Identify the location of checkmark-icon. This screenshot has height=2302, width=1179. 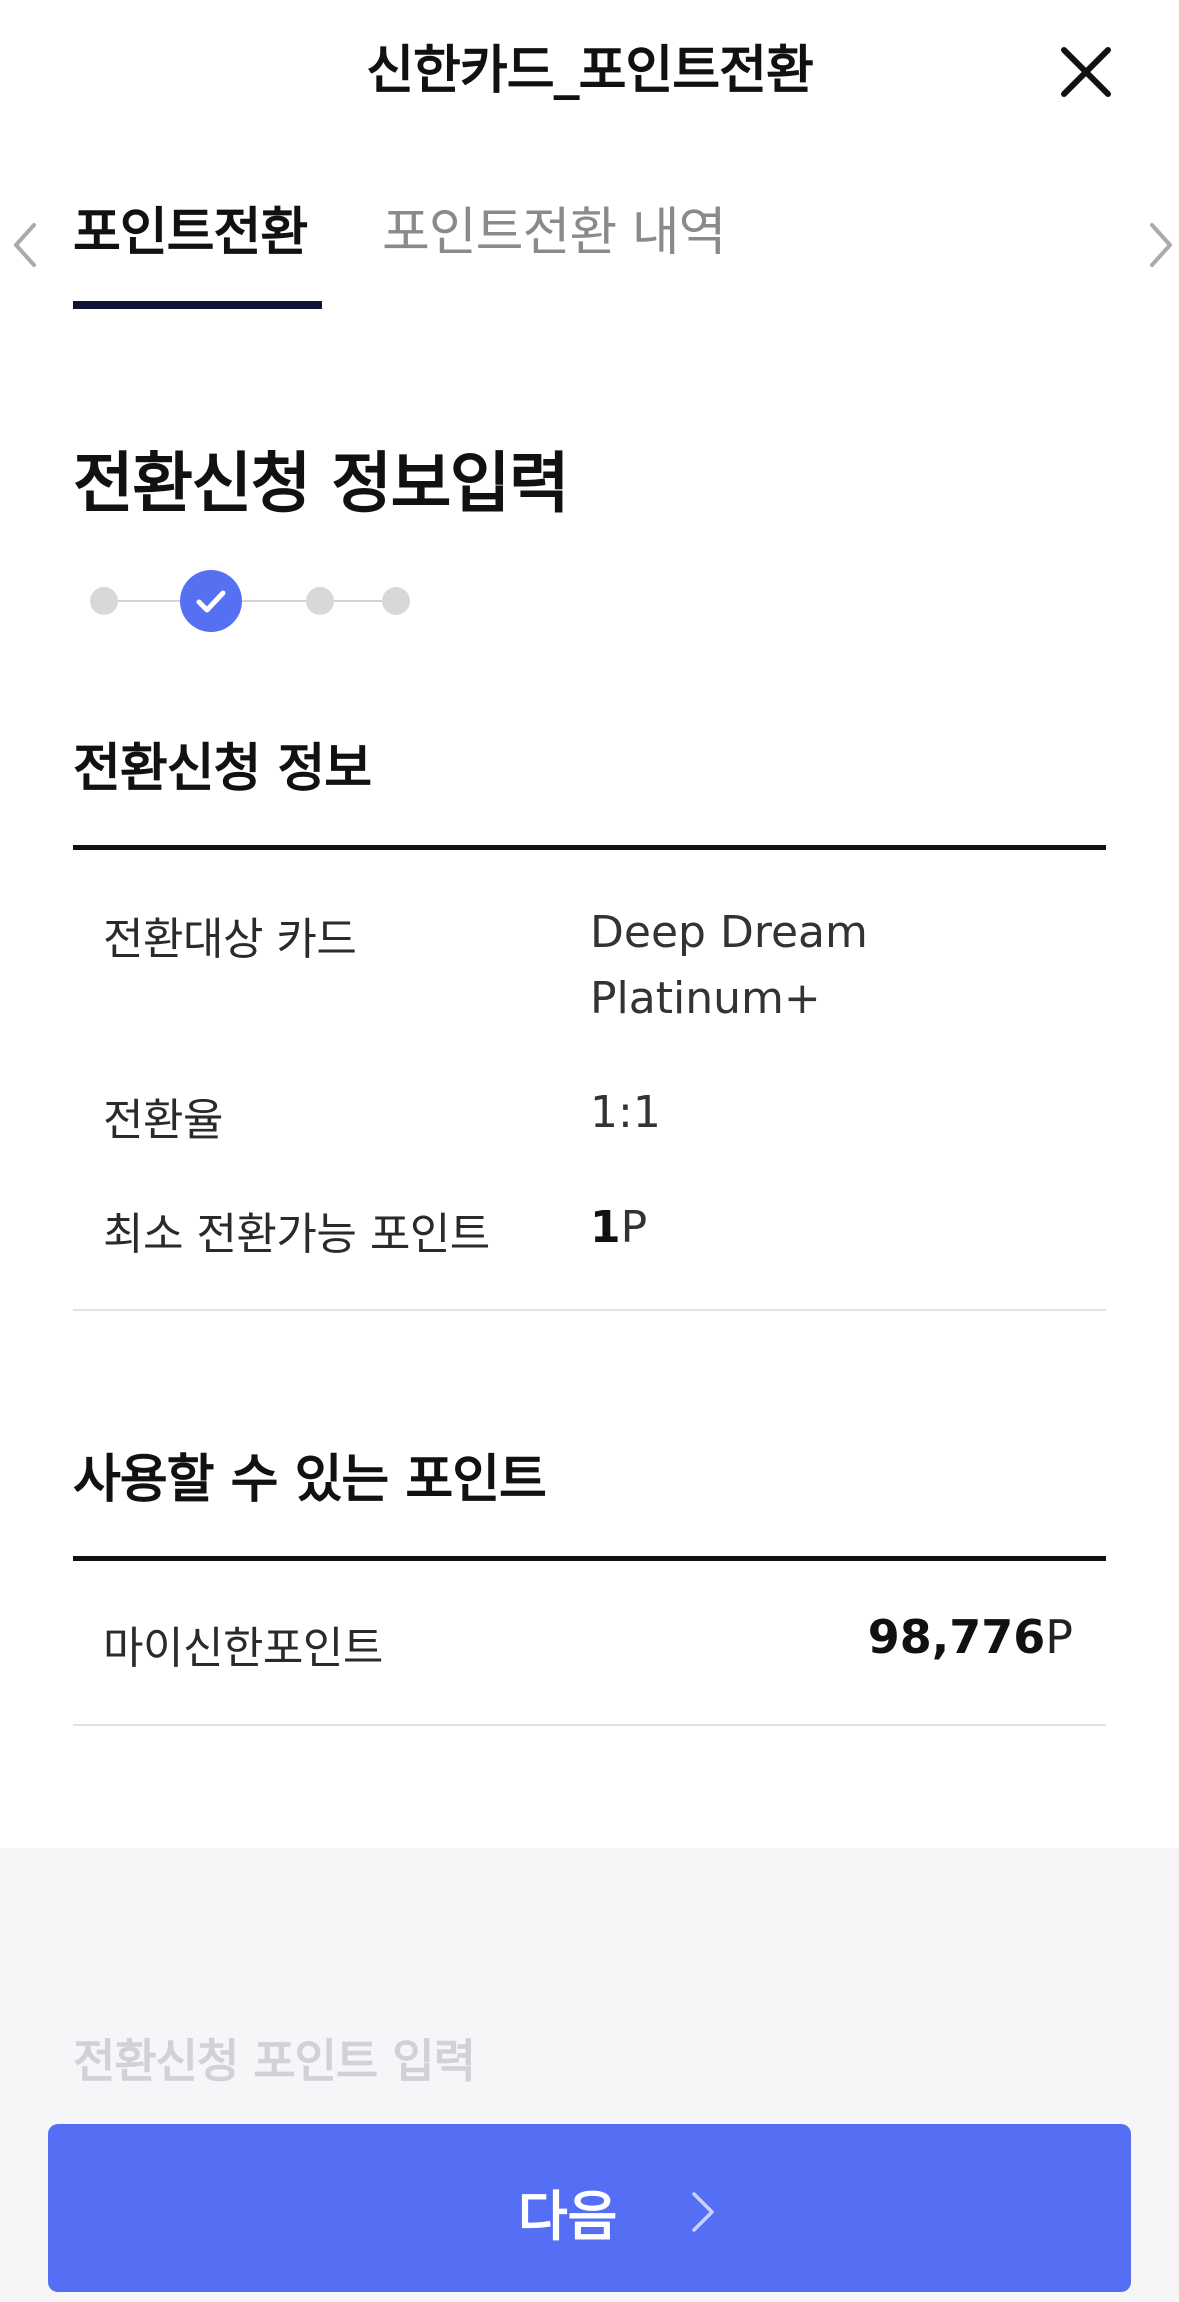
(211, 601).